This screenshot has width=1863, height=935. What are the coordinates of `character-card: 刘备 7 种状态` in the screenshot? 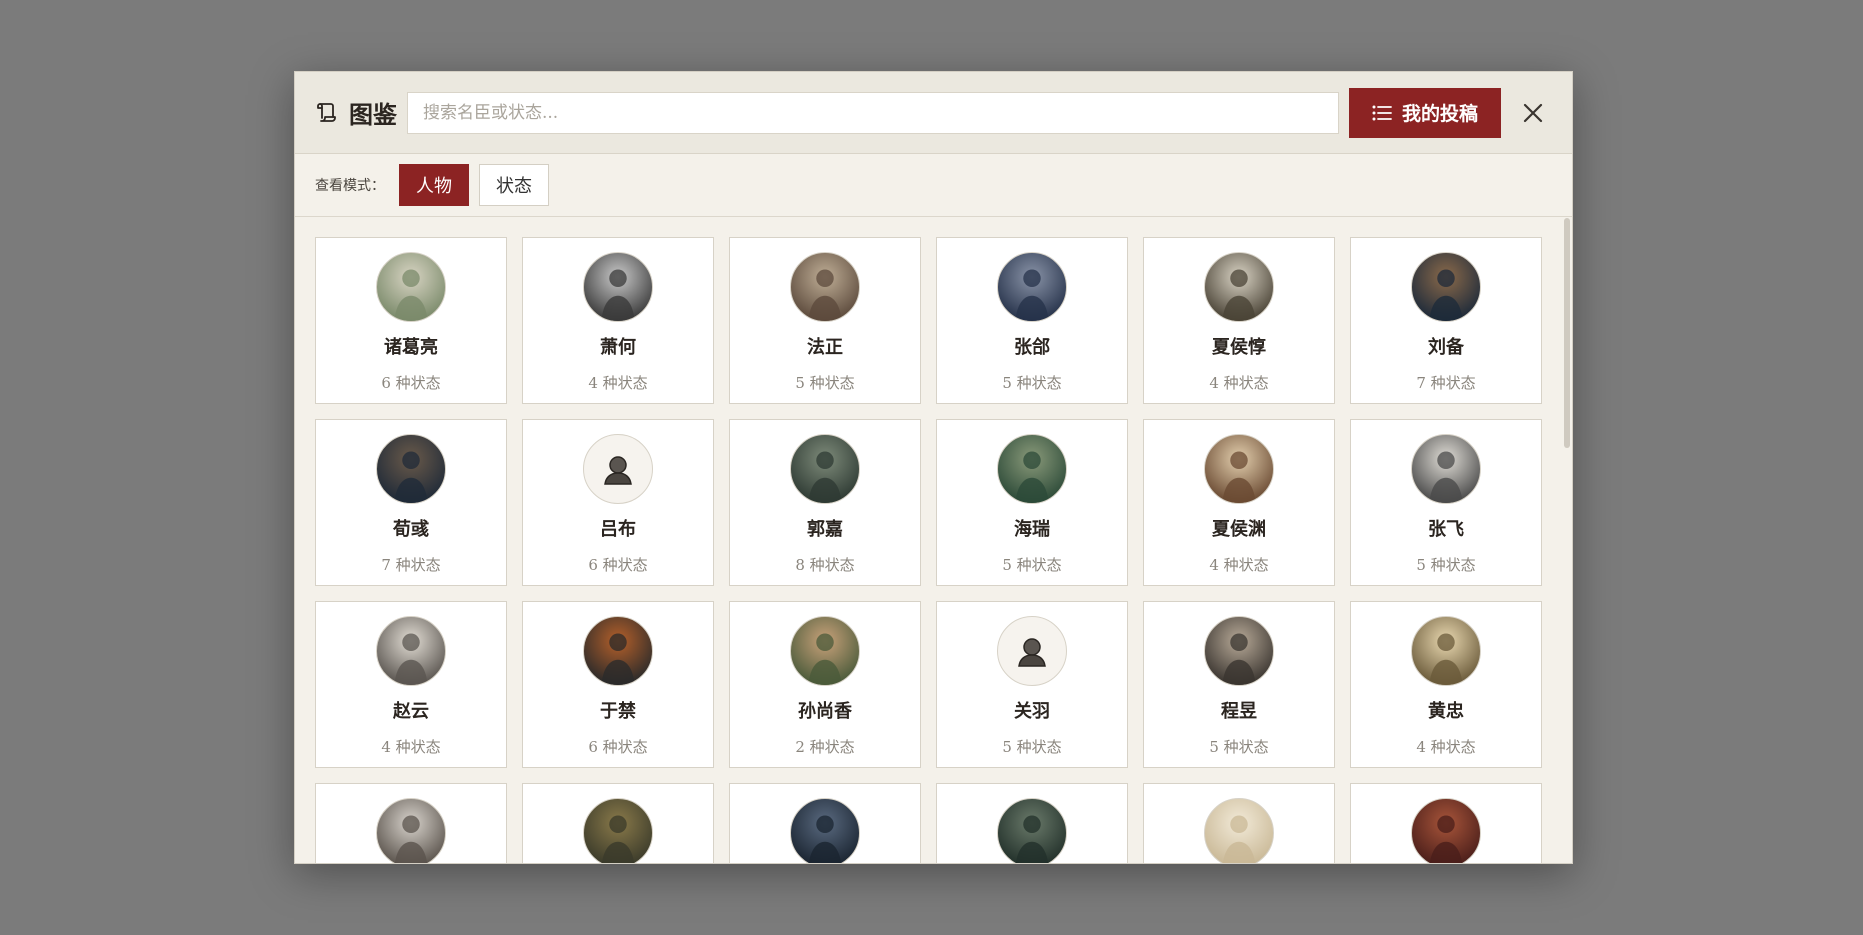 It's located at (1446, 320).